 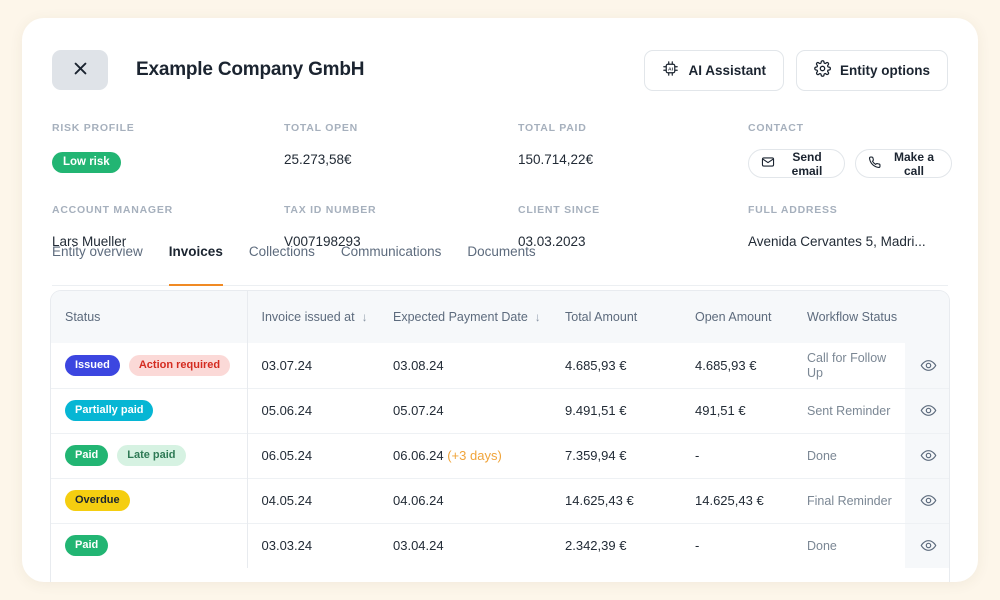 What do you see at coordinates (822, 70) in the screenshot?
I see `gear-icon` at bounding box center [822, 70].